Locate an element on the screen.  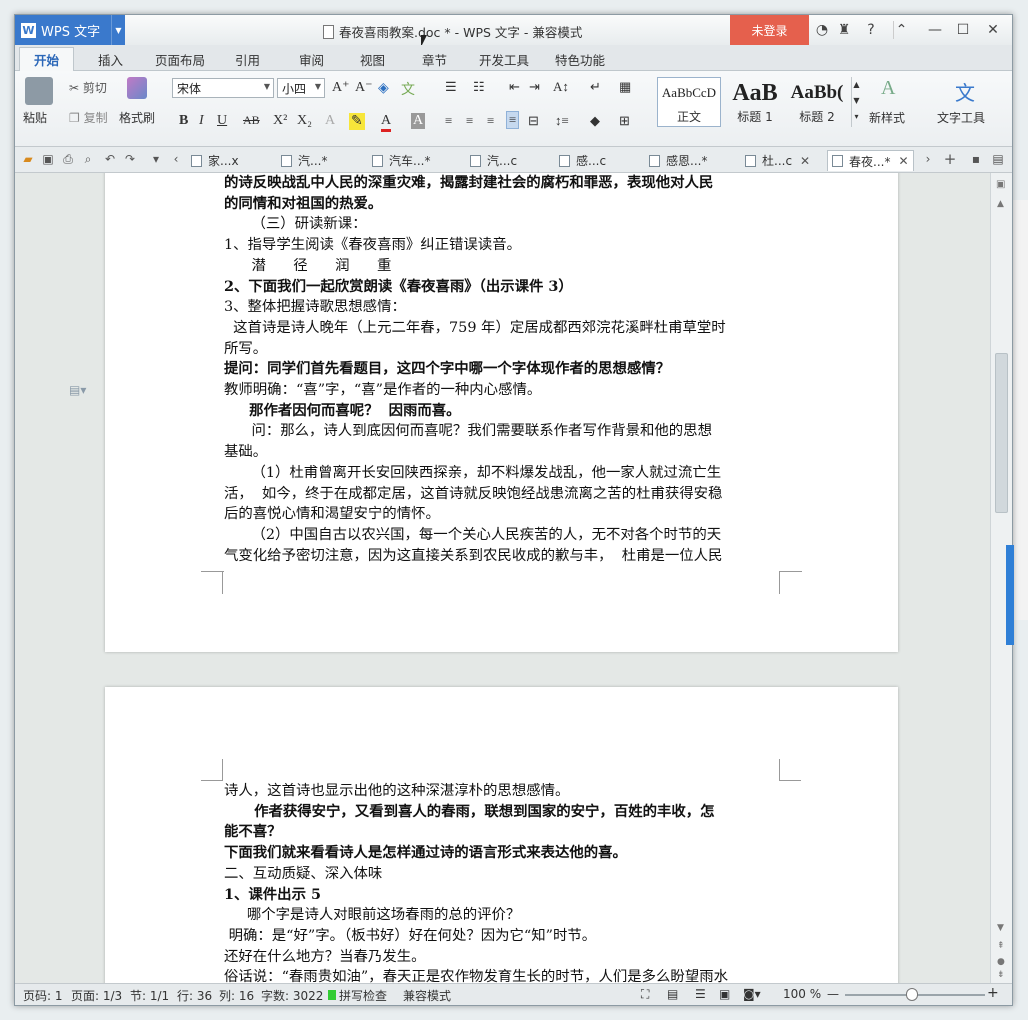
tab-scroll-left-icon: ‹ is located at coordinates (176, 159).